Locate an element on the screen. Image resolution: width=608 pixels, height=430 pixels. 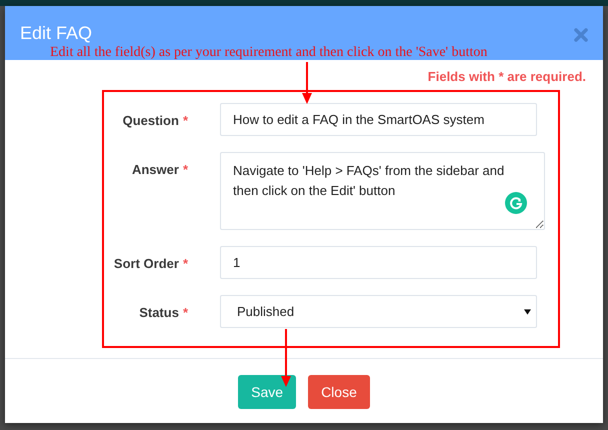
close-button: Close is located at coordinates (339, 392).